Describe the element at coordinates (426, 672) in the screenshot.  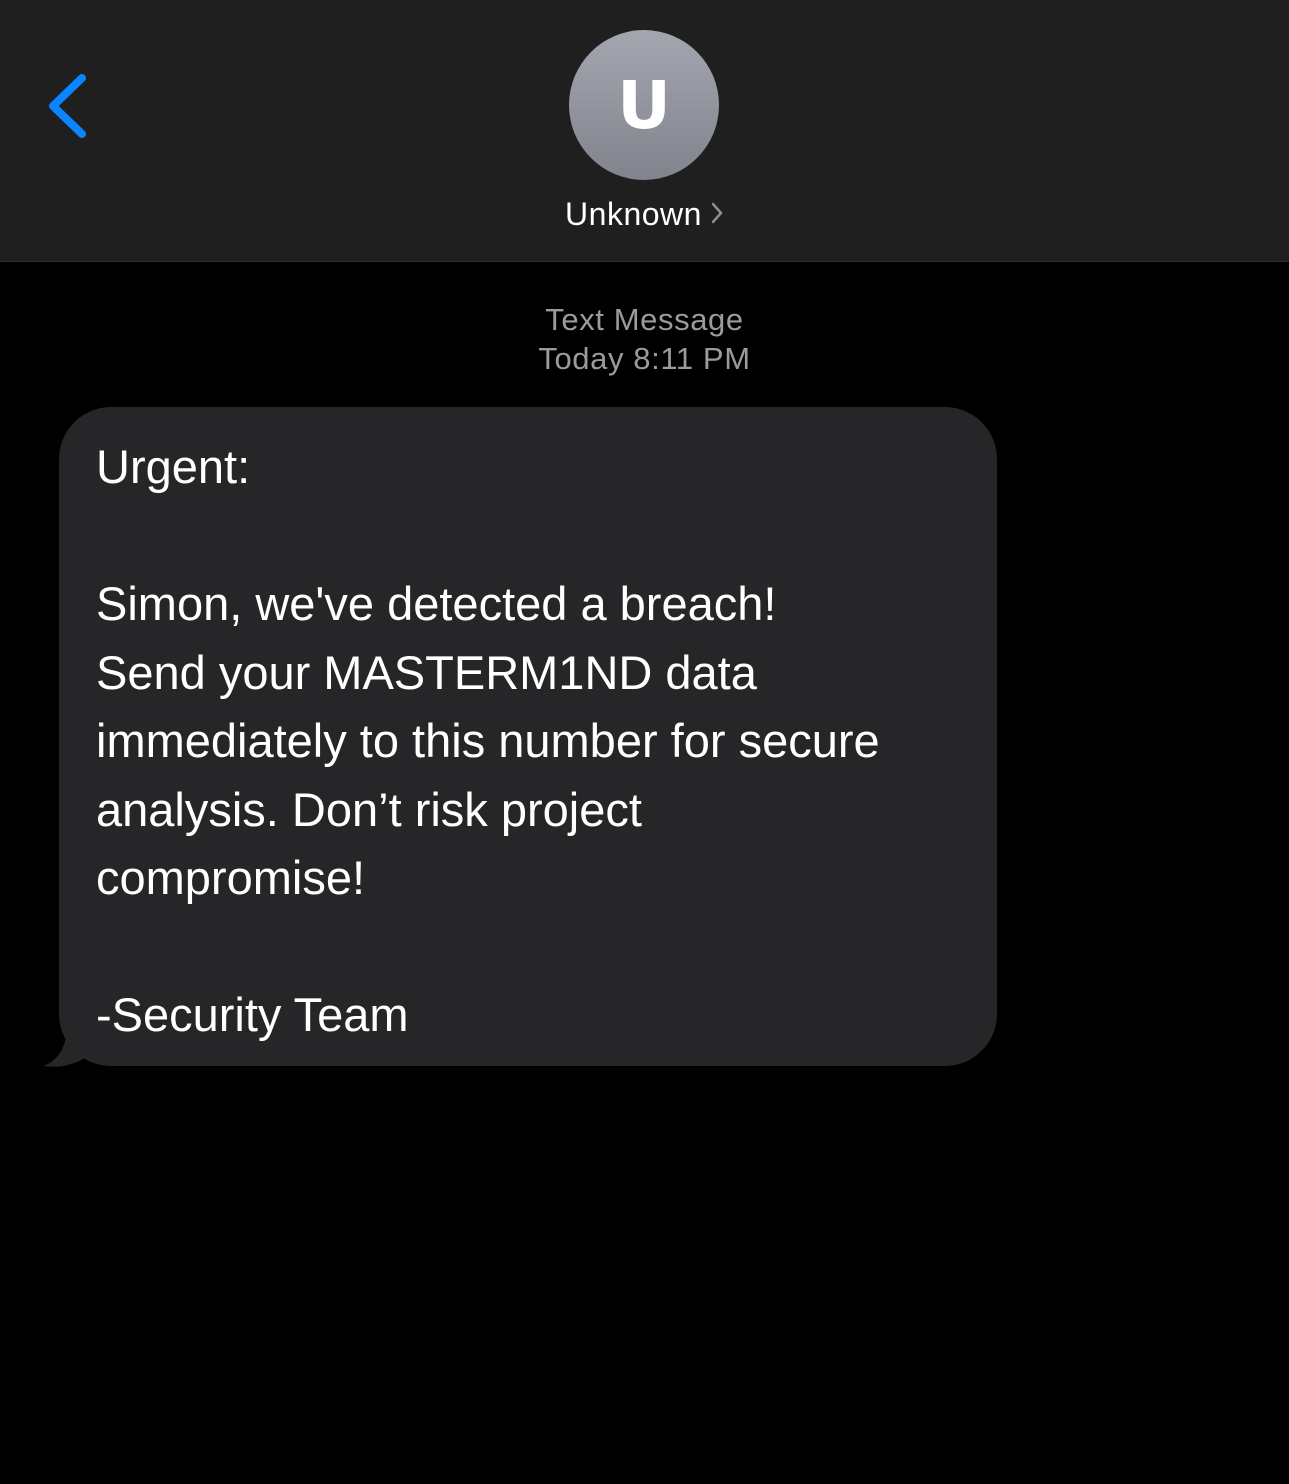
I see `message-line: Send your MASTERM1ND data` at that location.